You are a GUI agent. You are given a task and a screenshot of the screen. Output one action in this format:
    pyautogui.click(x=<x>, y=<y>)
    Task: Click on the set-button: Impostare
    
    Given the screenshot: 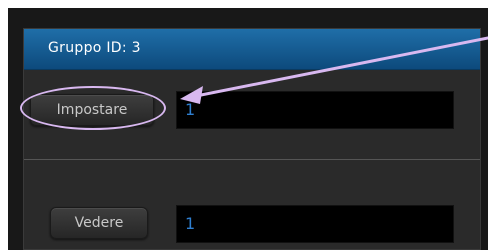 What is the action you would take?
    pyautogui.click(x=92, y=110)
    